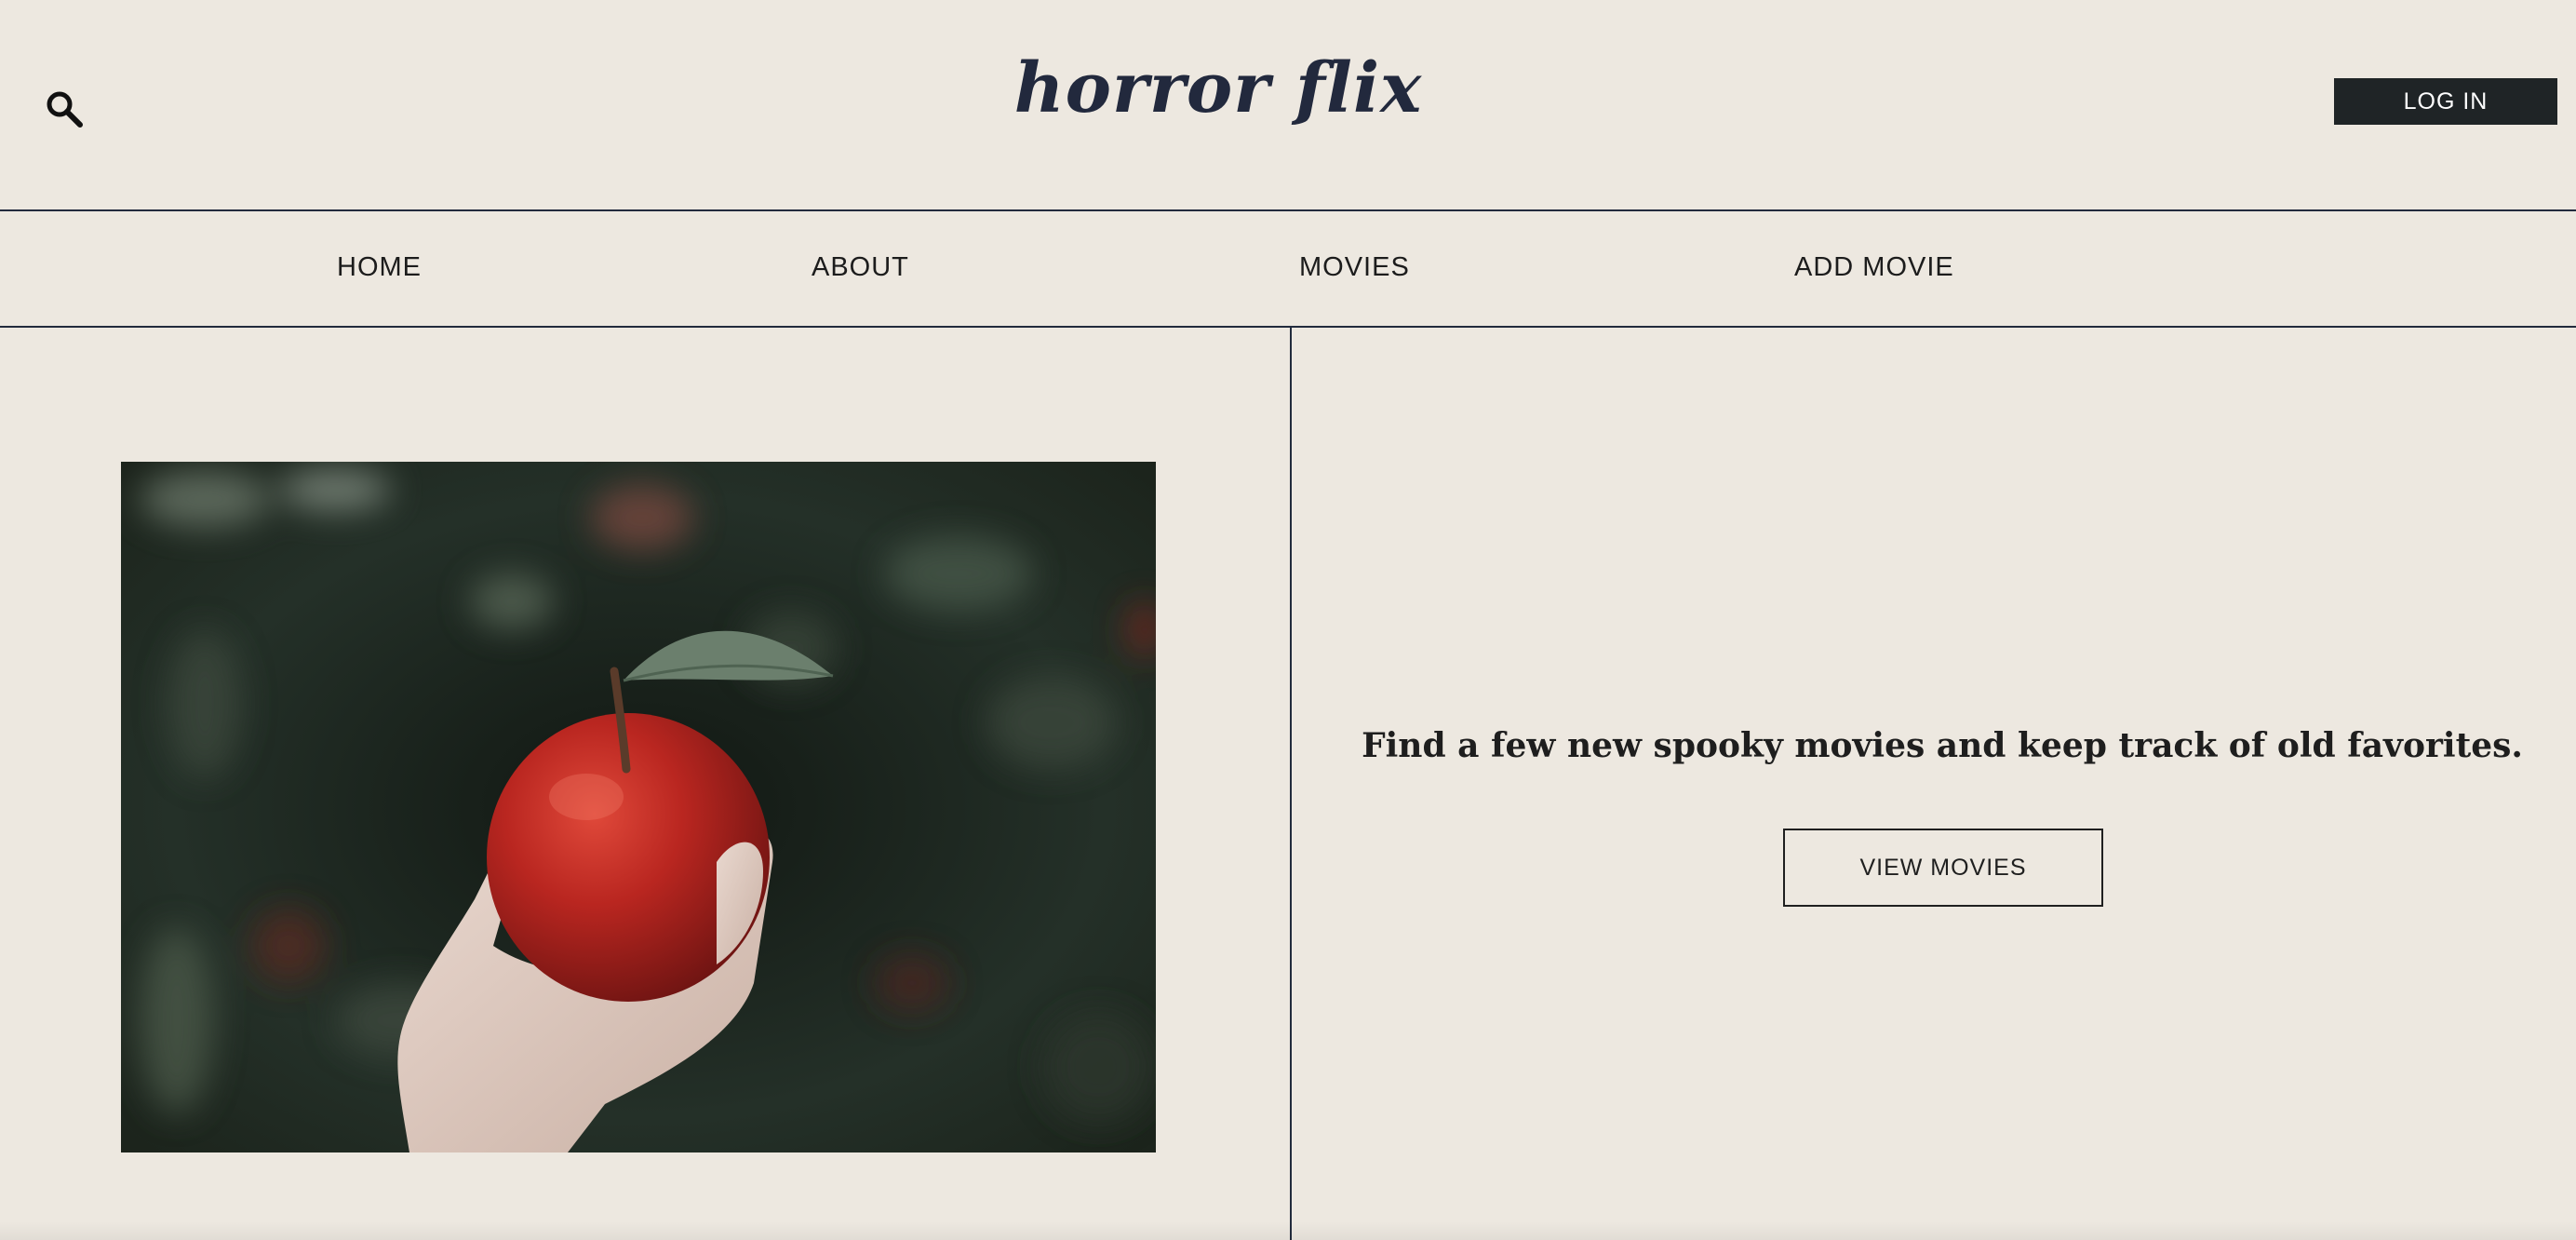 This screenshot has height=1240, width=2576. Describe the element at coordinates (860, 267) in the screenshot. I see `nav-item-about: ABOUT` at that location.